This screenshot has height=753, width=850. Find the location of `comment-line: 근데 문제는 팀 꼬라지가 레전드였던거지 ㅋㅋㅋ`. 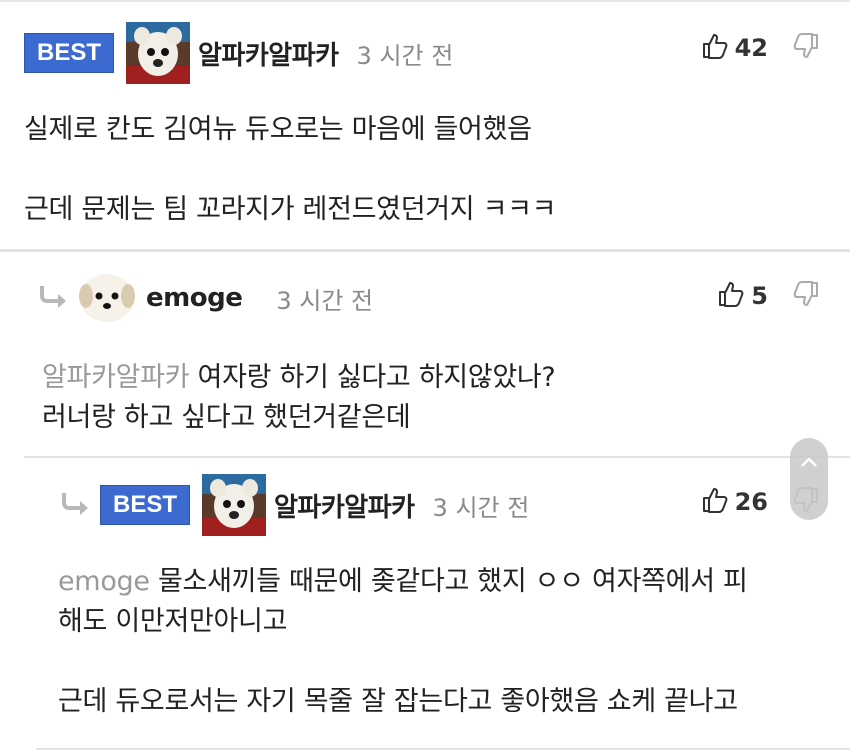

comment-line: 근데 문제는 팀 꼬라지가 레전드였던거지 ㅋㅋㅋ is located at coordinates (290, 209).